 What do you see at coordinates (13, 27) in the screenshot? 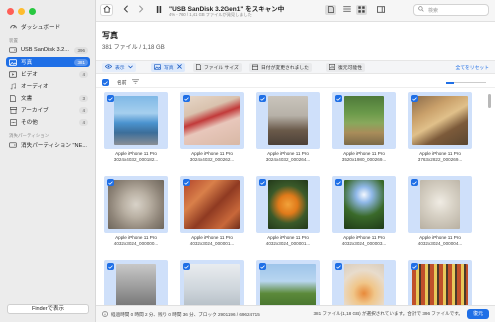
I see `dashboard-icon` at bounding box center [13, 27].